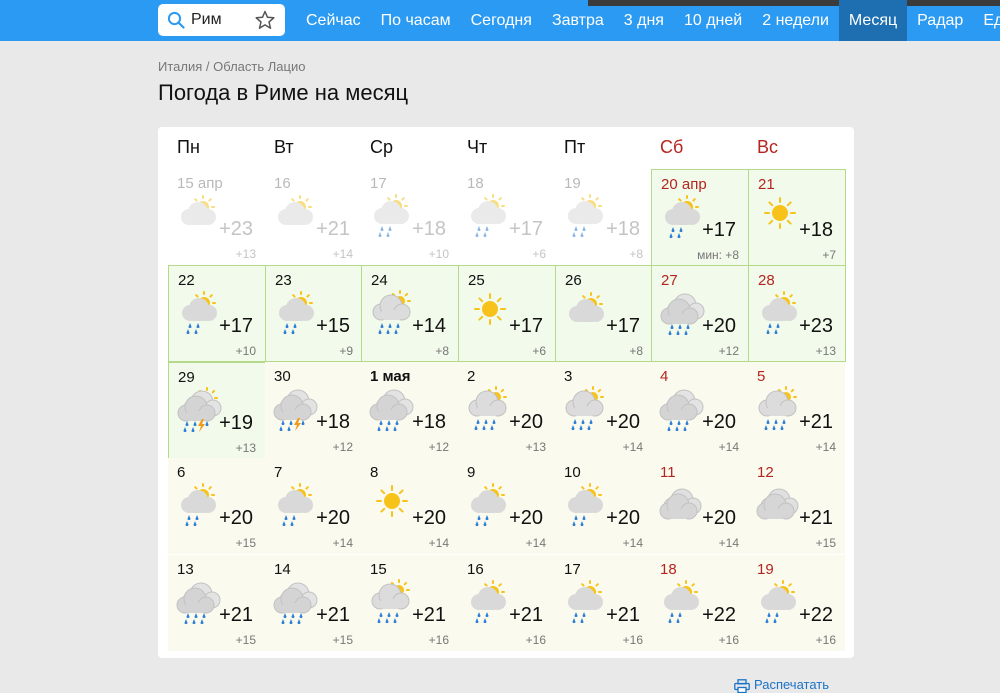 This screenshot has width=1000, height=693. Describe the element at coordinates (742, 686) in the screenshot. I see `printer-icon` at that location.